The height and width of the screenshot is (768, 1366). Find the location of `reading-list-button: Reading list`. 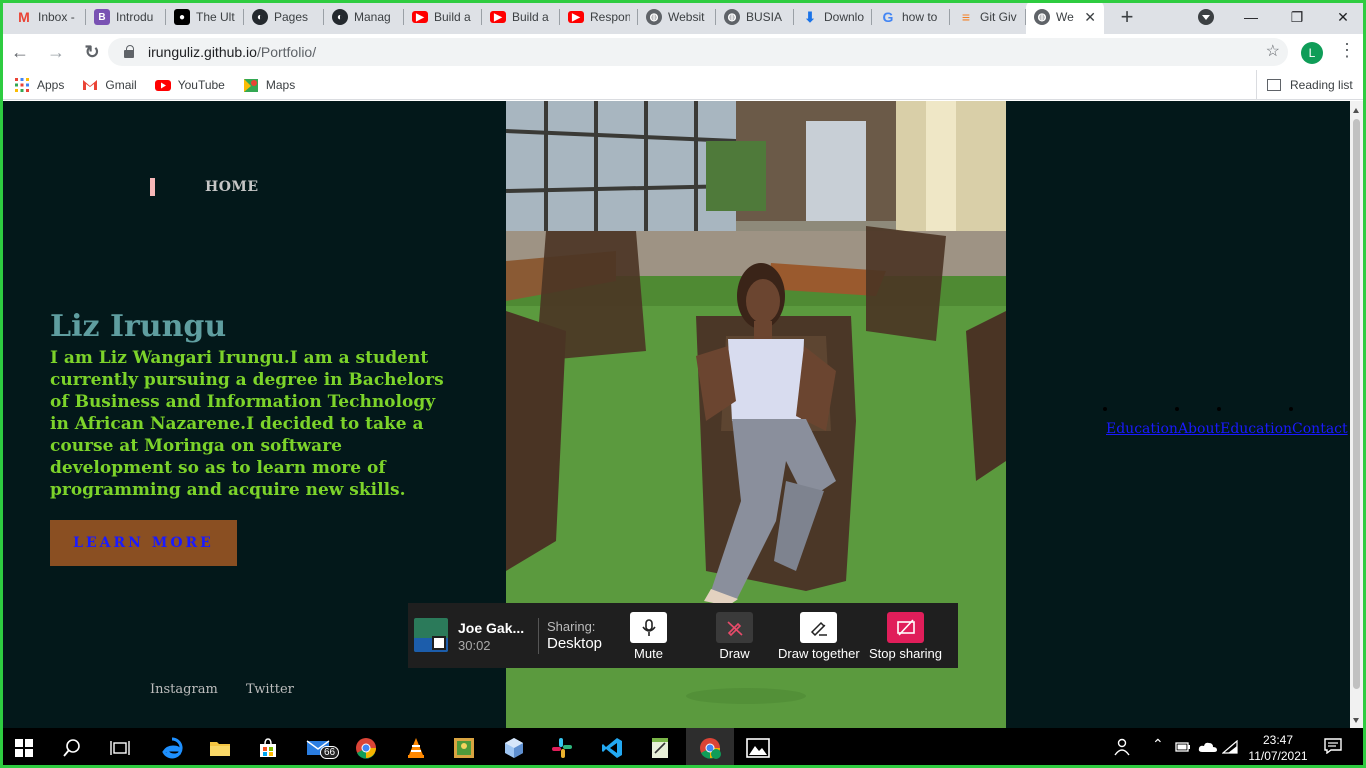

reading-list-button: Reading list is located at coordinates (1304, 85).